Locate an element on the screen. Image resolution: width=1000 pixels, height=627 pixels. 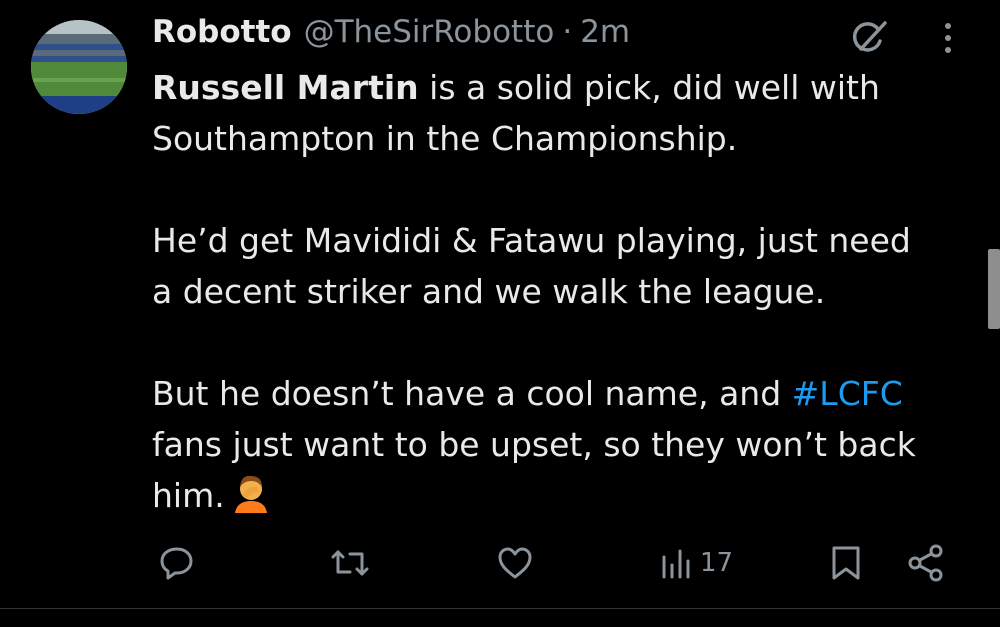
text: is a solid pick, did well with is located at coordinates (649, 87).